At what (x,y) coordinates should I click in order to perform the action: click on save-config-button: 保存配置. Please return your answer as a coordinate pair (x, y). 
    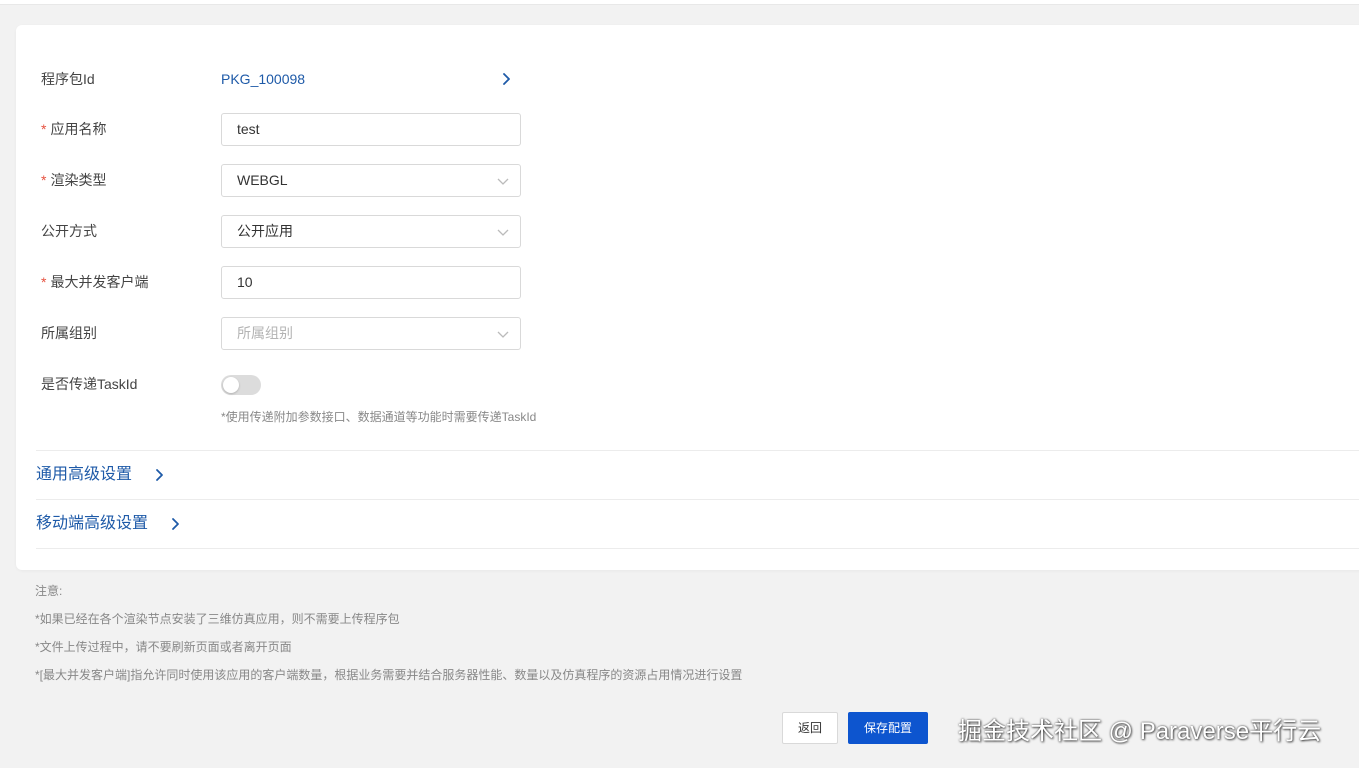
    Looking at the image, I should click on (888, 728).